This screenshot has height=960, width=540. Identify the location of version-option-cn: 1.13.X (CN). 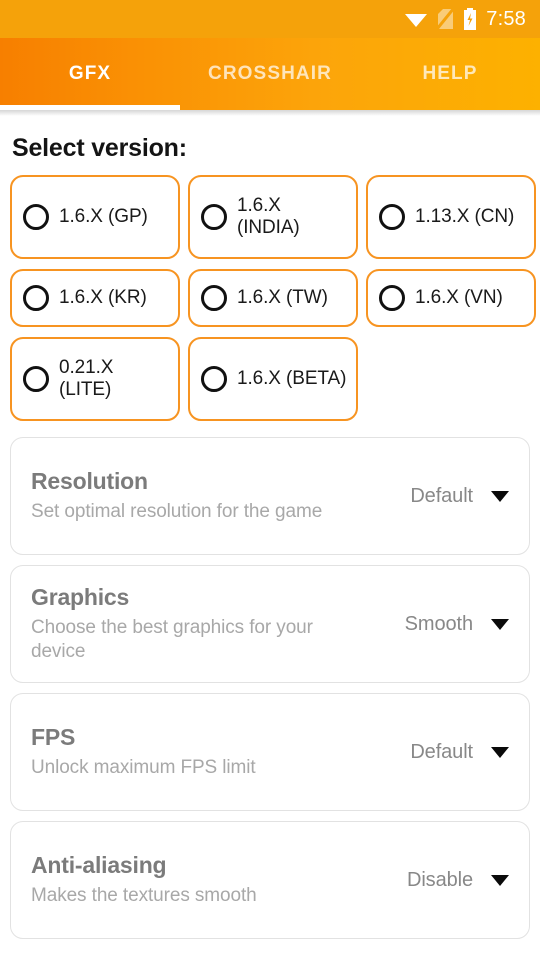
(451, 217).